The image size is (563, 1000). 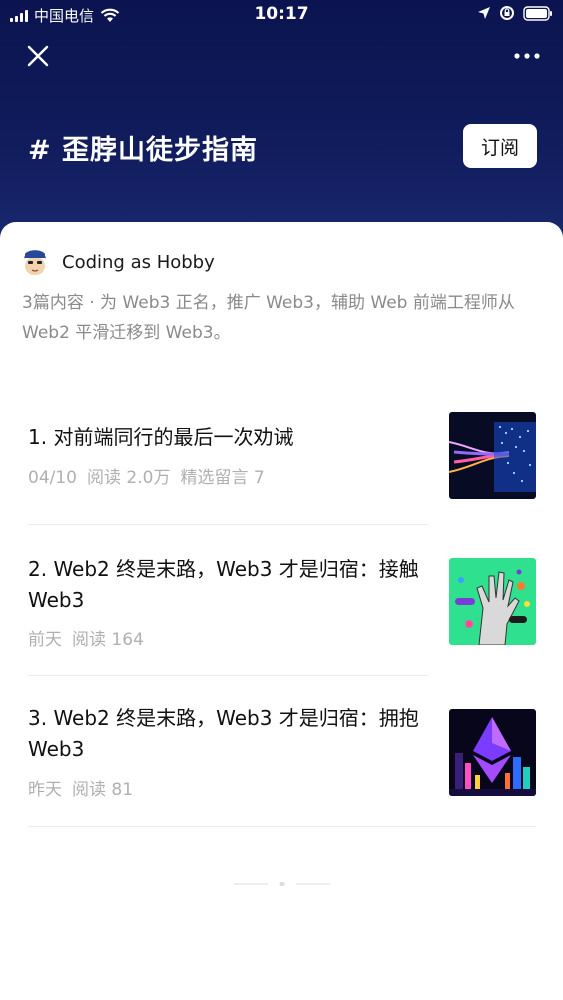 I want to click on status-right, so click(x=515, y=13).